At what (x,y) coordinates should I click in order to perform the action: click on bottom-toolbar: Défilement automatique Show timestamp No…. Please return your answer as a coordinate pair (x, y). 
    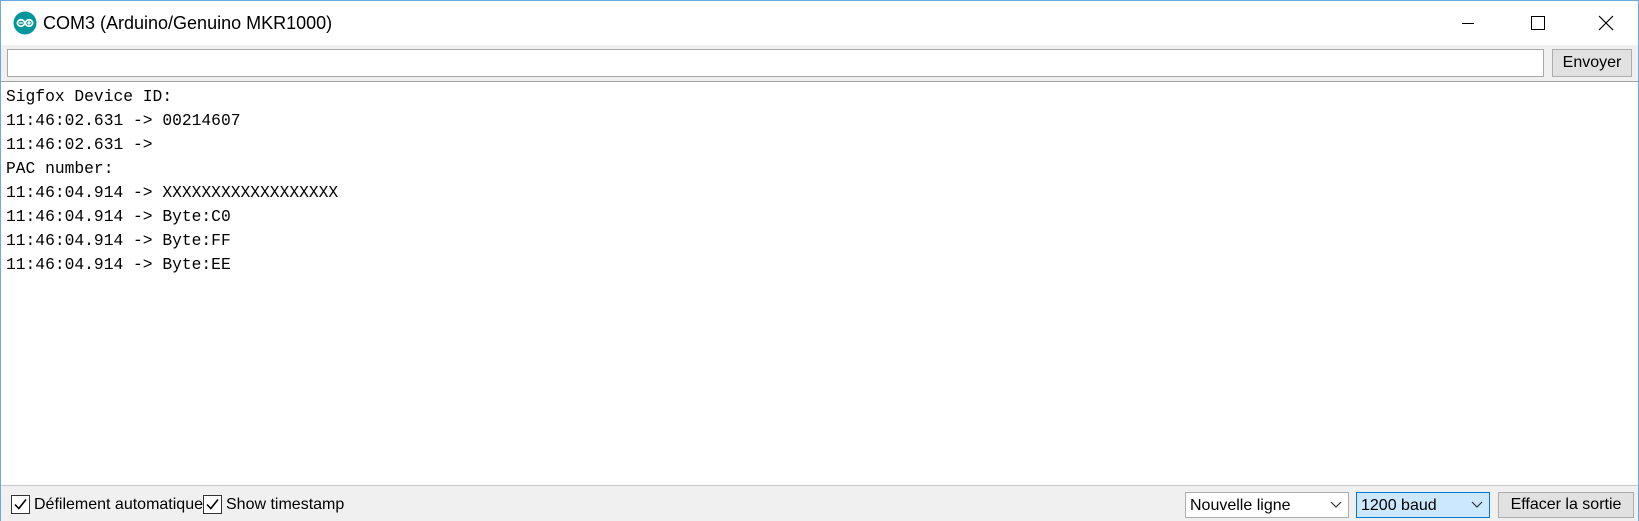
    Looking at the image, I should click on (819, 503).